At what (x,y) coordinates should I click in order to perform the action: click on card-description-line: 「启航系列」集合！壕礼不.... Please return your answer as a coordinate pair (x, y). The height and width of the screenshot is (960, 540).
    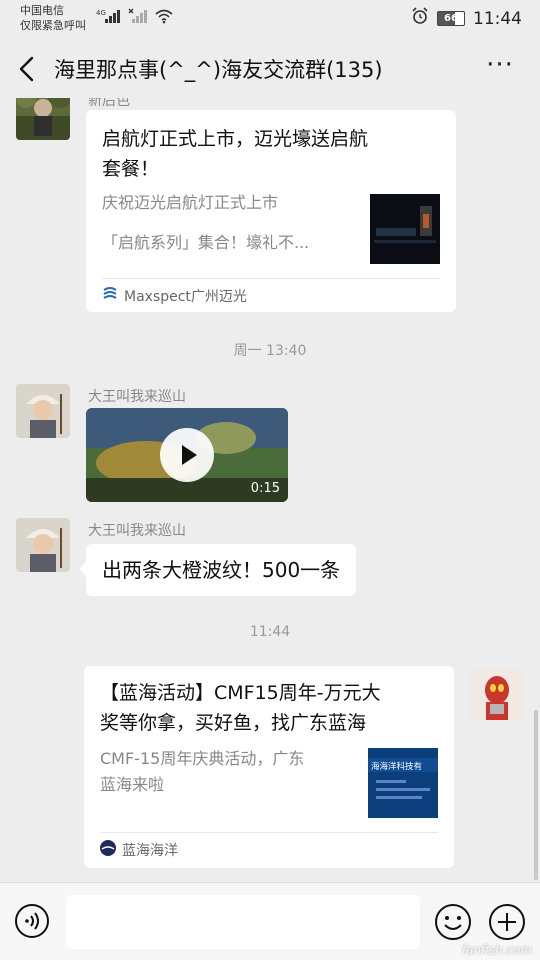
    Looking at the image, I should click on (206, 242).